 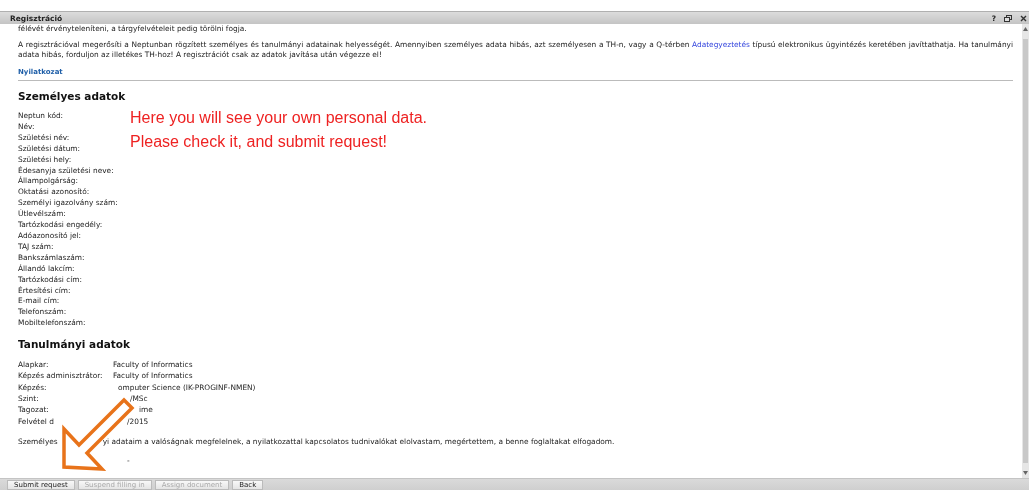 I want to click on restore-icon, so click(x=1008, y=18).